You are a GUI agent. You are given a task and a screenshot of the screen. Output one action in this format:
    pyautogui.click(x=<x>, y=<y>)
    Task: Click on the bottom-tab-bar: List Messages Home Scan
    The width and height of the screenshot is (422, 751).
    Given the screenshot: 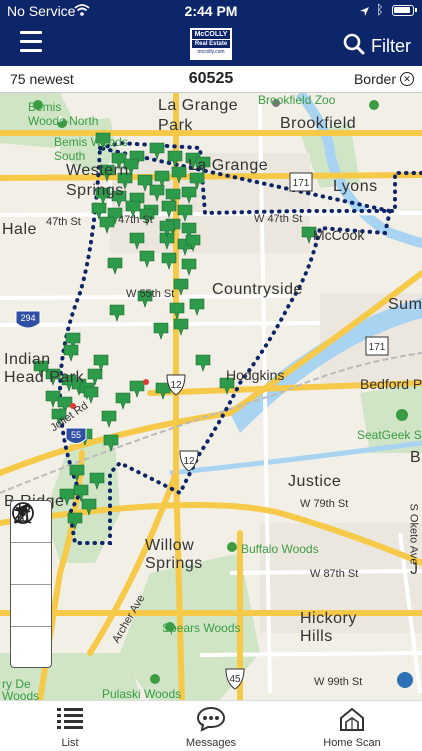 What is the action you would take?
    pyautogui.click(x=211, y=725)
    